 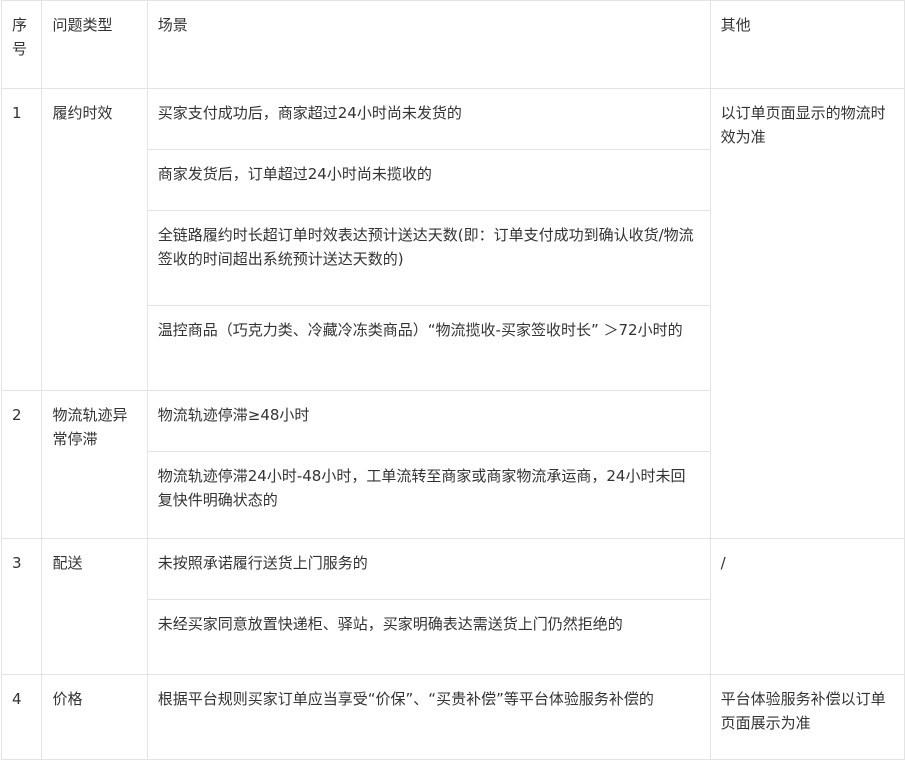 I want to click on row-number: 3, so click(x=21, y=606).